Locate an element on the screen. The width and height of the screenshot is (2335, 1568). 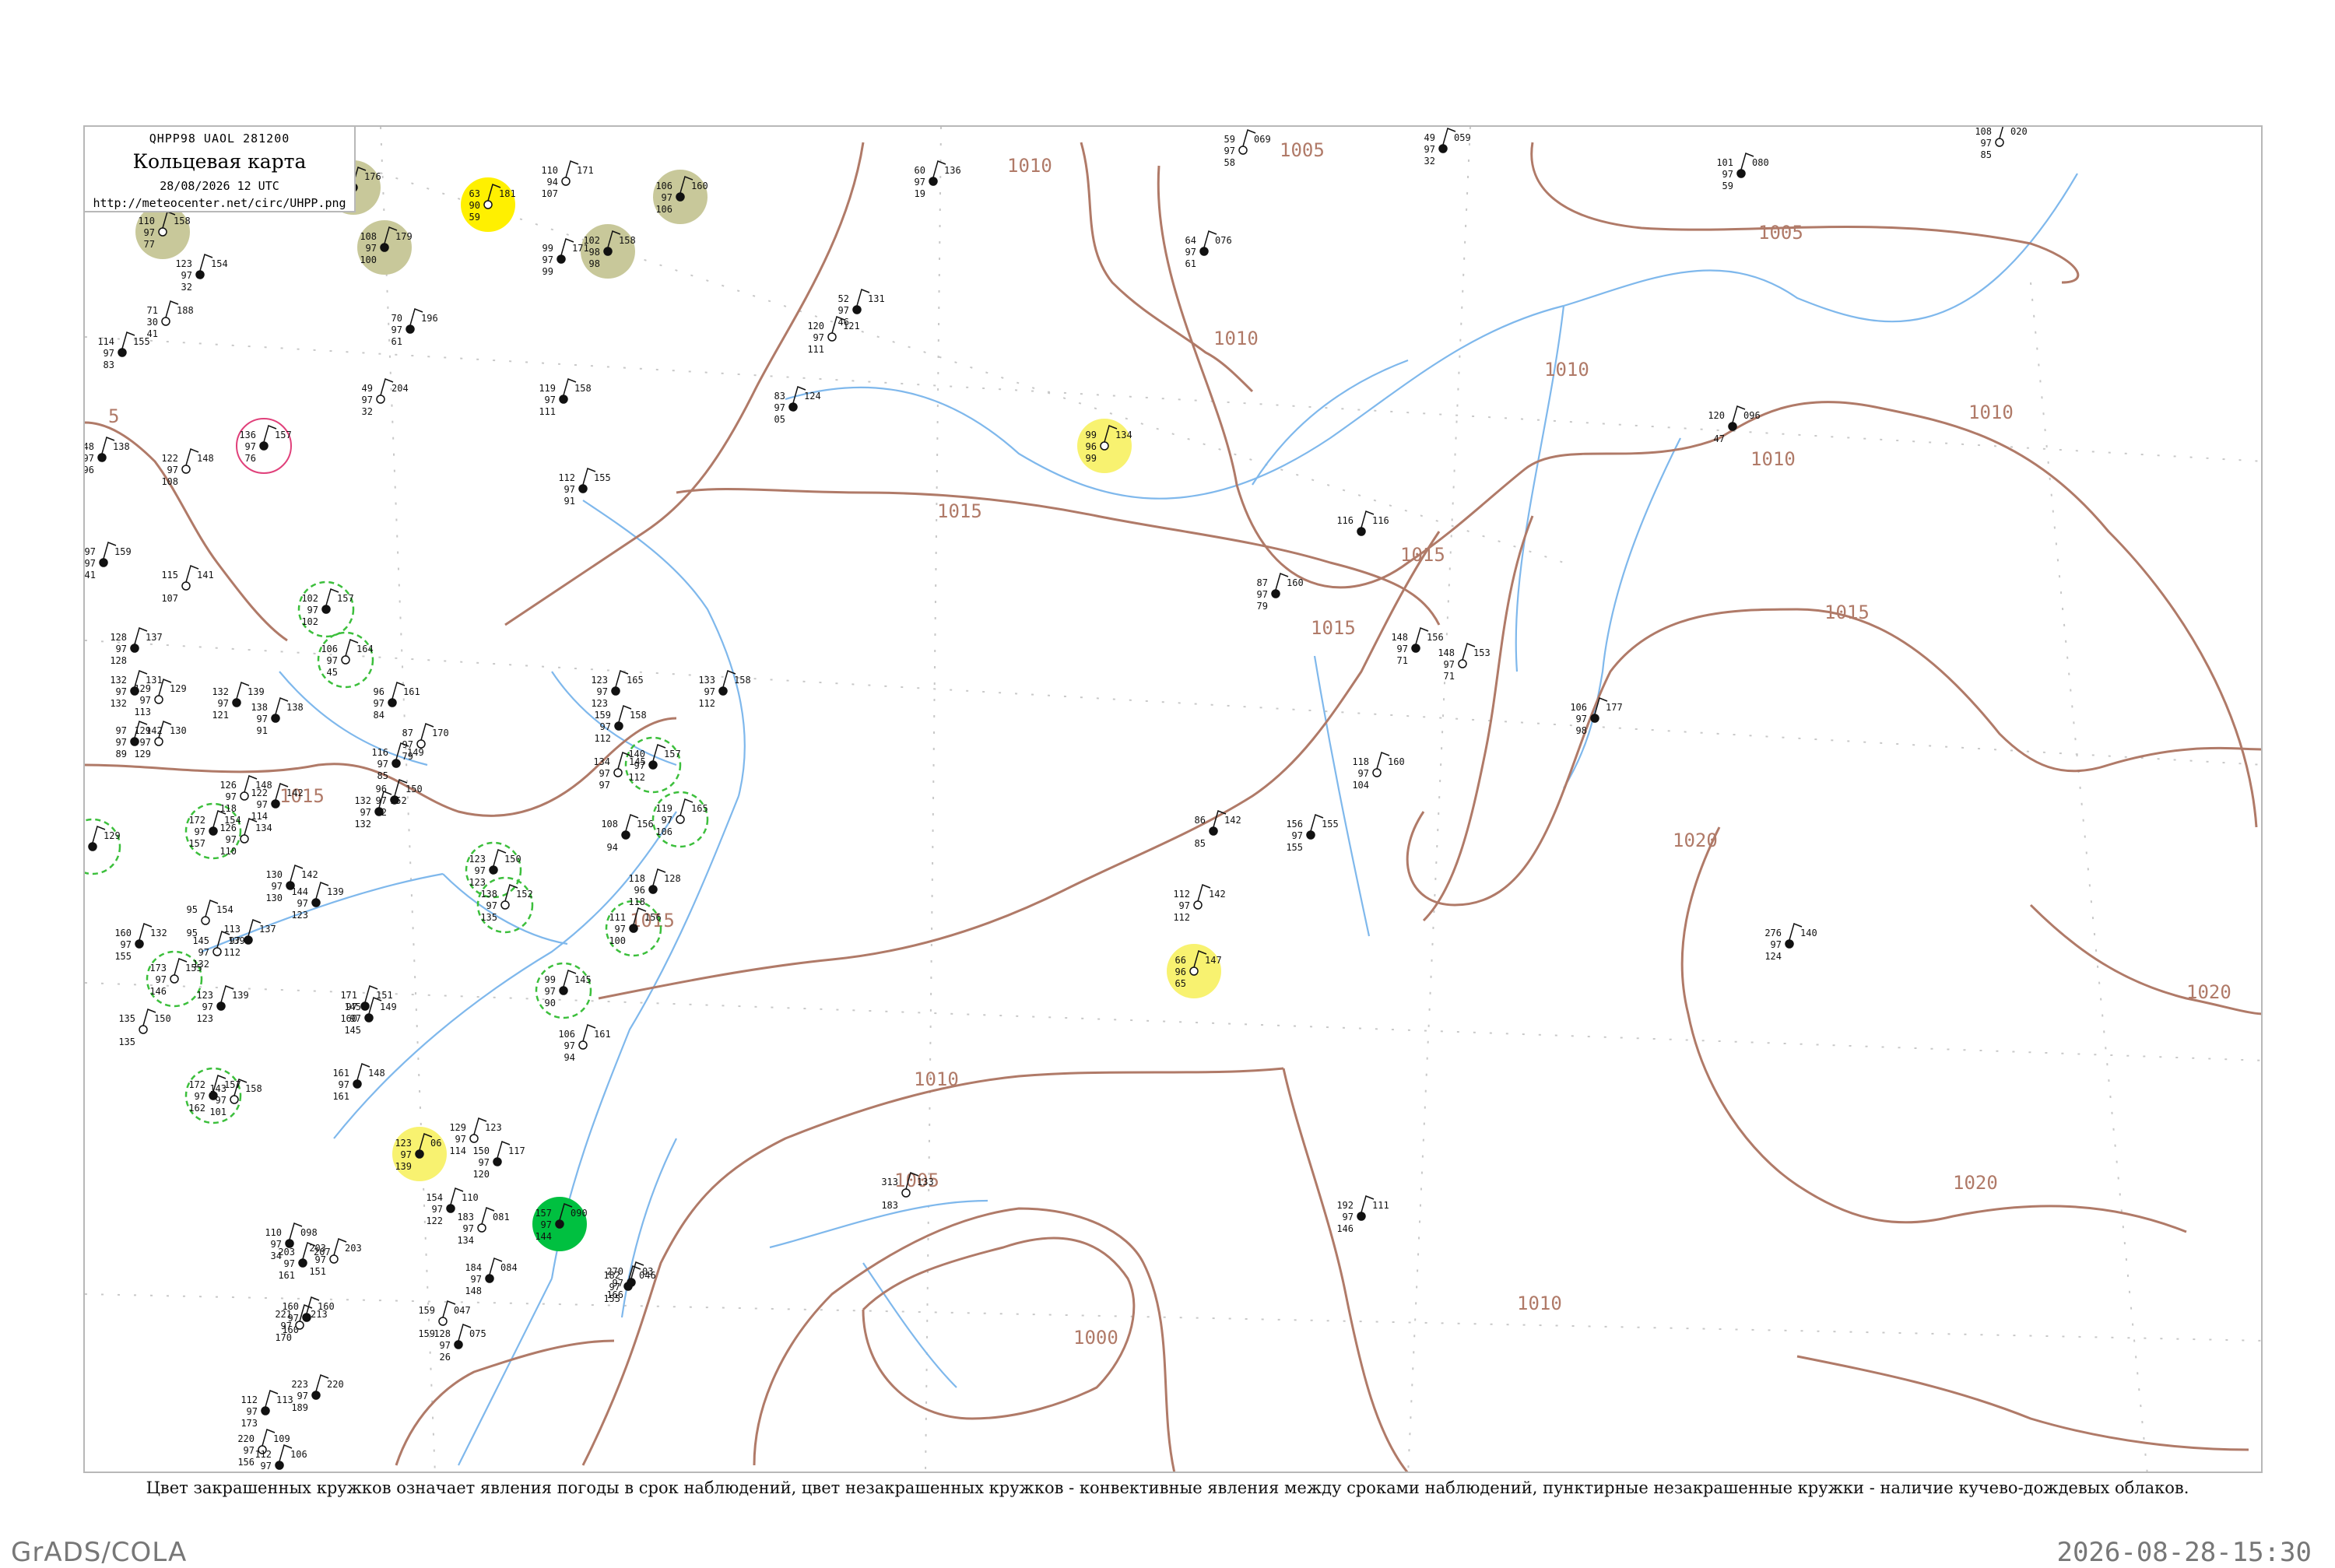
temperature-value: 60 is located at coordinates (920, 170).